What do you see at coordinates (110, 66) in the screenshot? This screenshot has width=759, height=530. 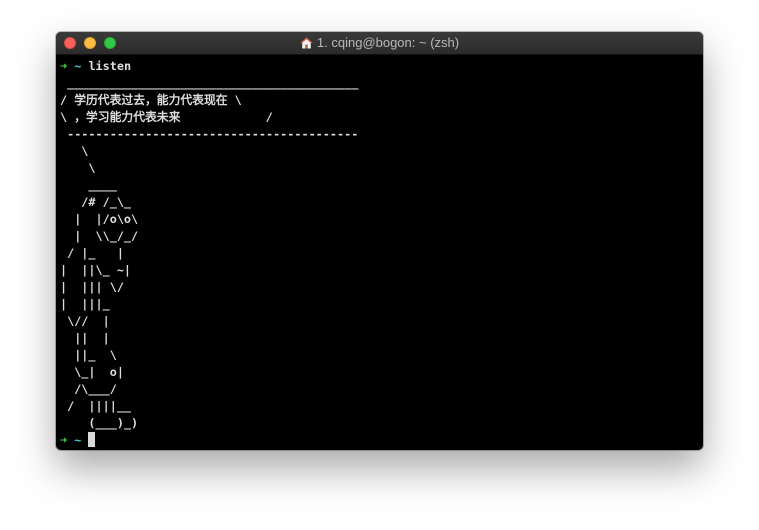 I see `command-text: listen` at bounding box center [110, 66].